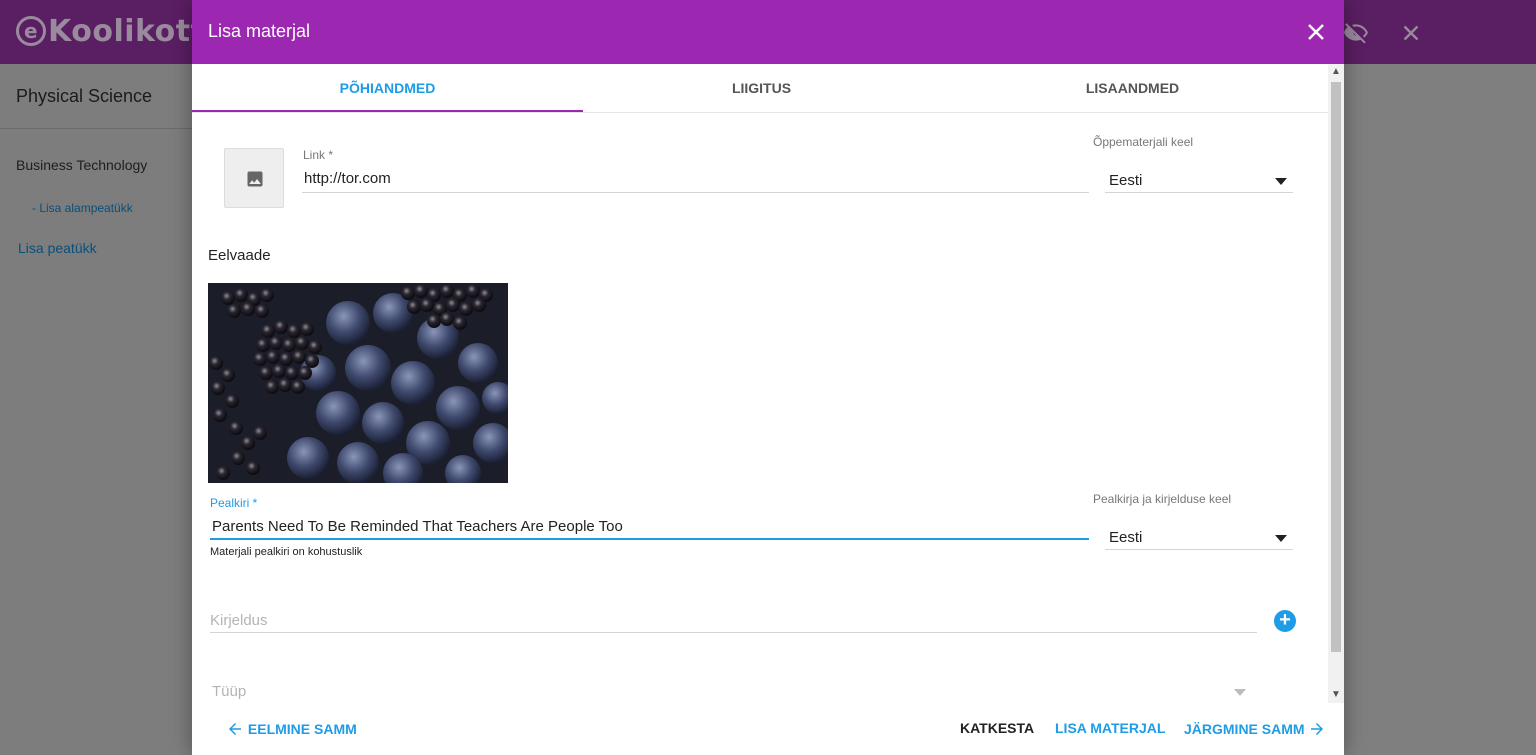  I want to click on next-step-button: JÄRGMINE SAMM, so click(1255, 729).